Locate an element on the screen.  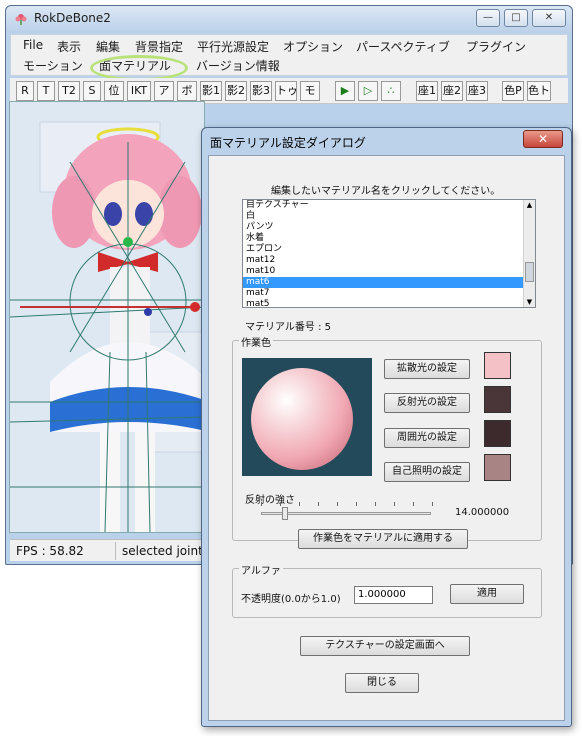
material-list-item: エプロン is located at coordinates (389, 249).